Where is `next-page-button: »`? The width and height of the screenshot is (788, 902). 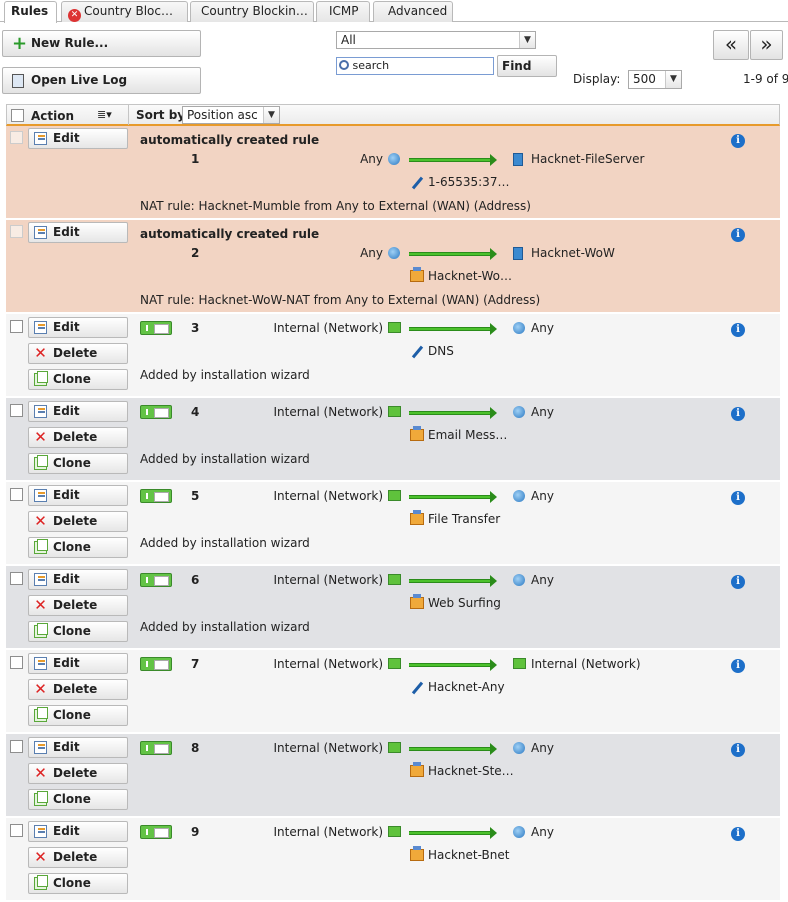 next-page-button: » is located at coordinates (766, 45).